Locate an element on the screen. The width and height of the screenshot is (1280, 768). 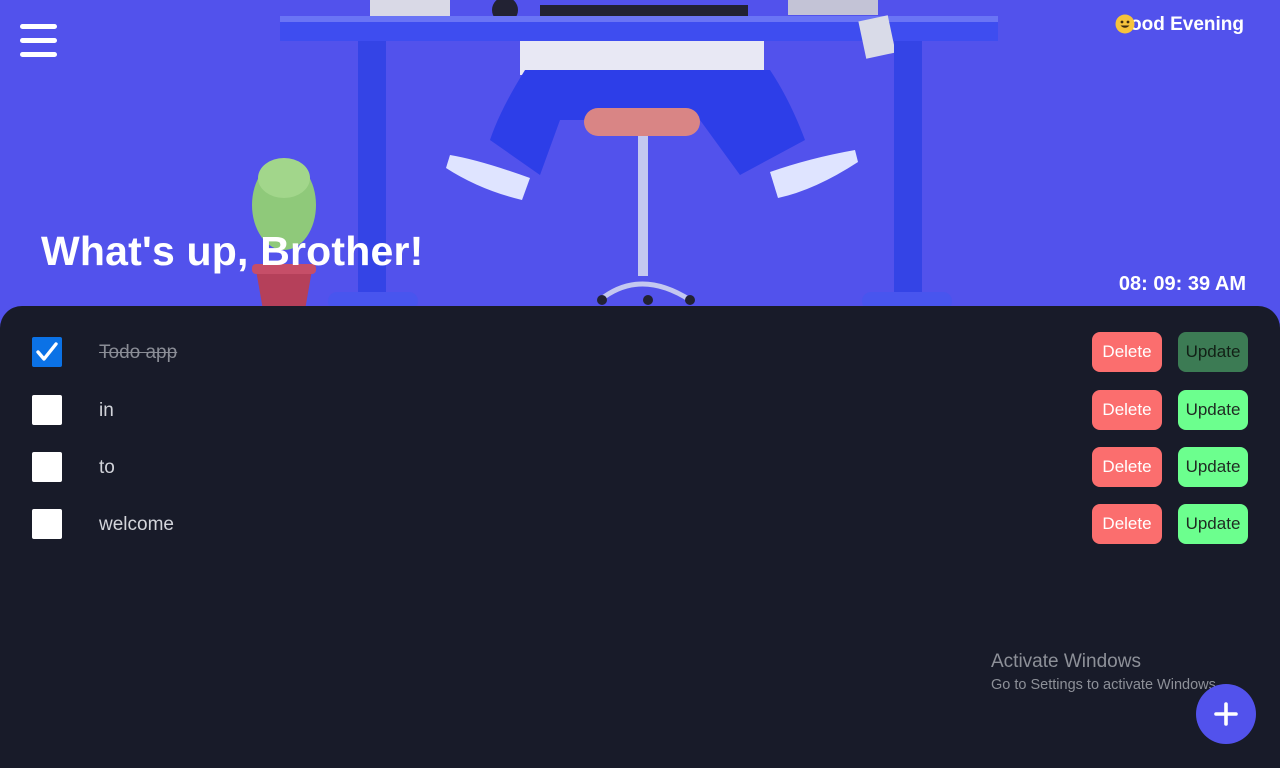
watermark-title: Activate Windows is located at coordinates (1066, 661).